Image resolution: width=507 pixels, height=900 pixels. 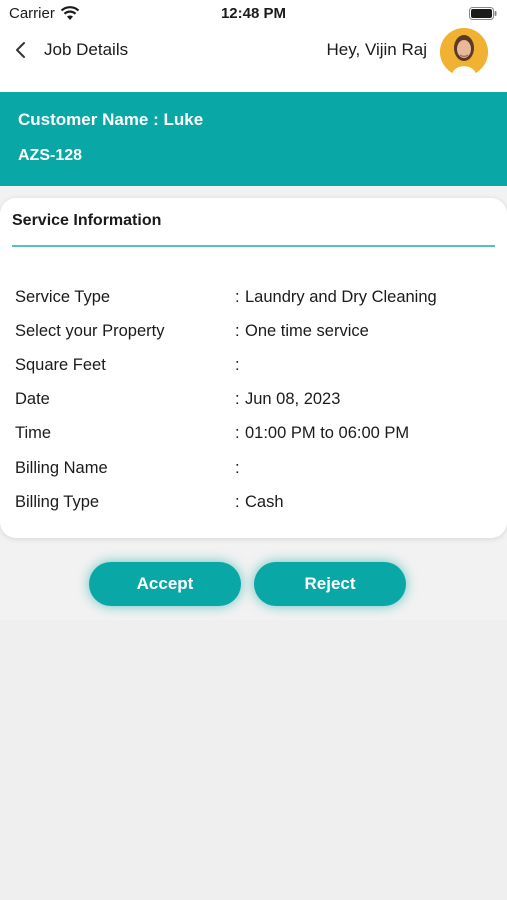 I want to click on app-header: Job Details Hey, Vijin Raj, so click(x=253, y=60).